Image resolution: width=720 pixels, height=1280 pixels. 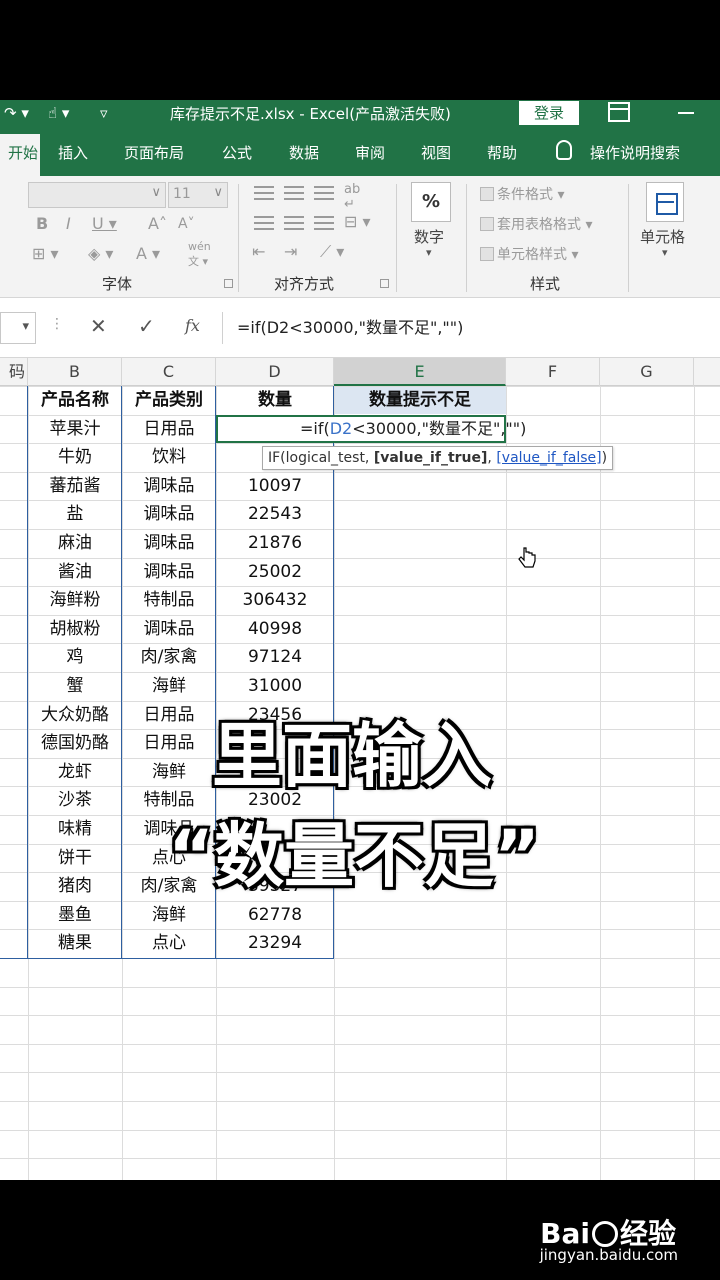 I want to click on align-left-icon, so click(x=264, y=223).